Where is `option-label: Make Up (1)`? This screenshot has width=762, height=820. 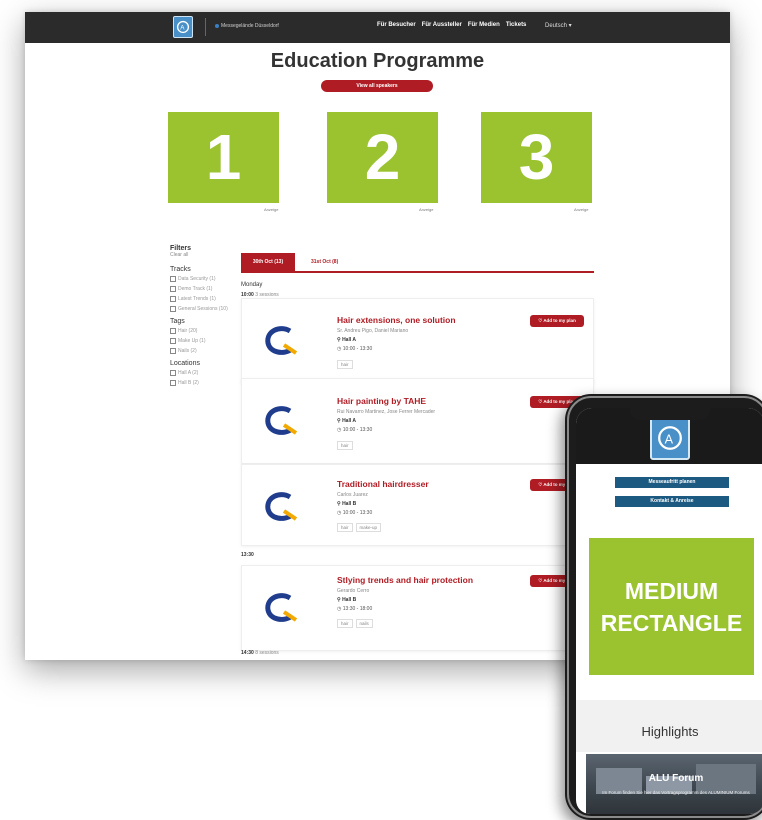 option-label: Make Up (1) is located at coordinates (192, 341).